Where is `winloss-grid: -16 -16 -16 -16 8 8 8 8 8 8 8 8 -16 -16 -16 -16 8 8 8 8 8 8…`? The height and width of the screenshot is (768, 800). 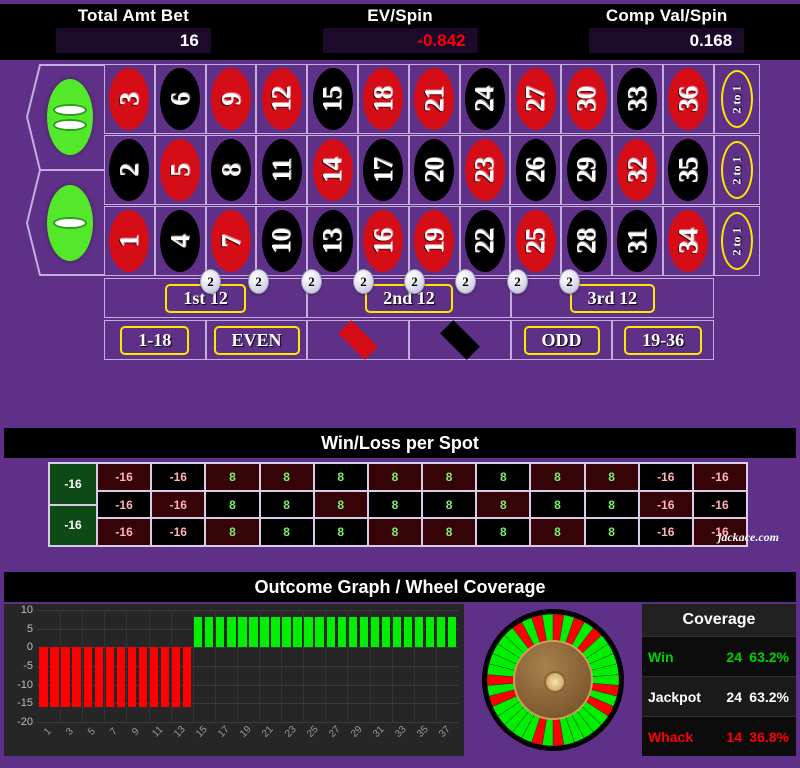 winloss-grid: -16 -16 -16 -16 8 8 8 8 8 8 8 8 -16 -16 -16 -16 8 8 8 8 8 8… is located at coordinates (398, 504).